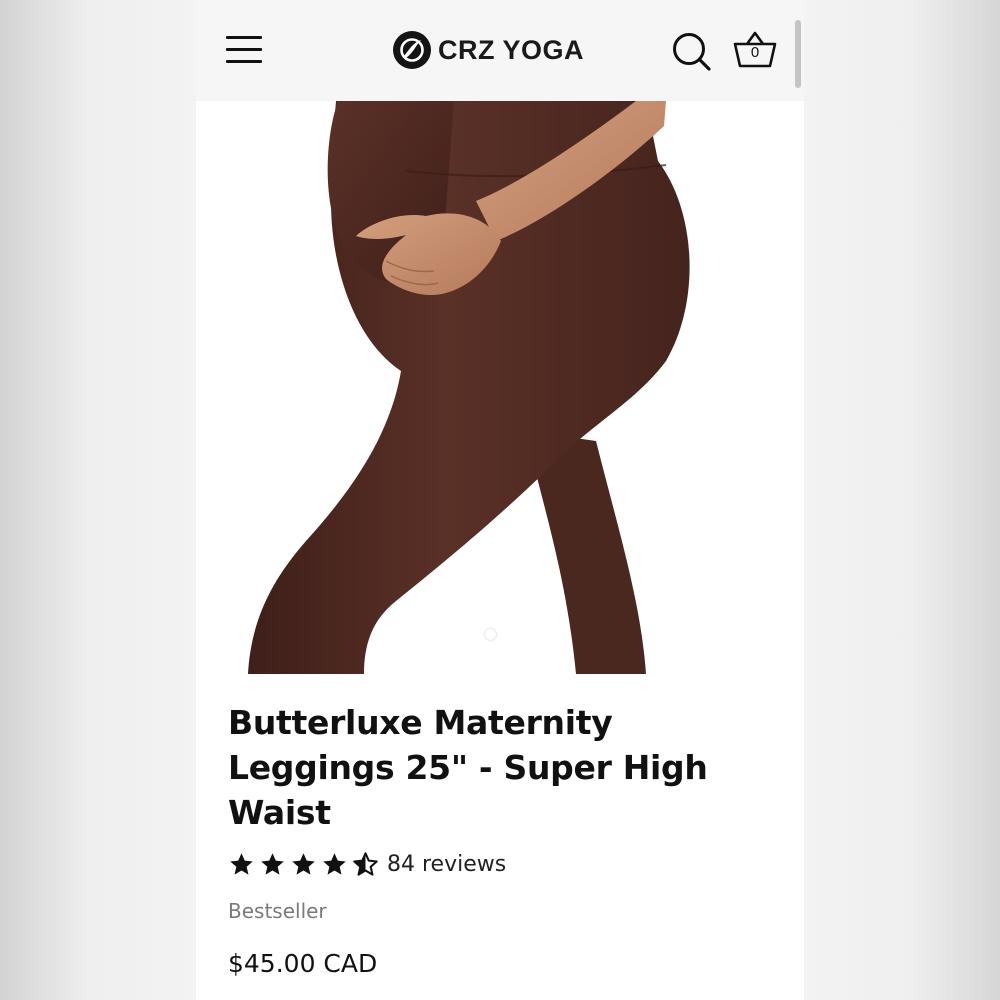  Describe the element at coordinates (798, 54) in the screenshot. I see `scrollbar` at that location.